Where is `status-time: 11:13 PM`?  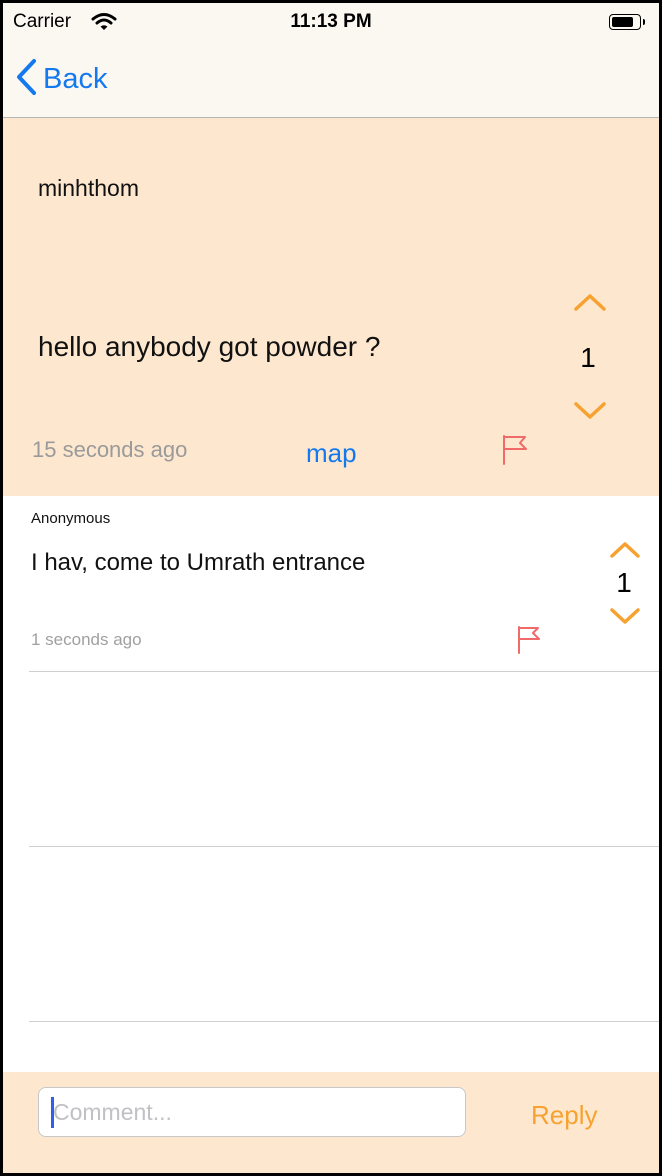
status-time: 11:13 PM is located at coordinates (331, 21).